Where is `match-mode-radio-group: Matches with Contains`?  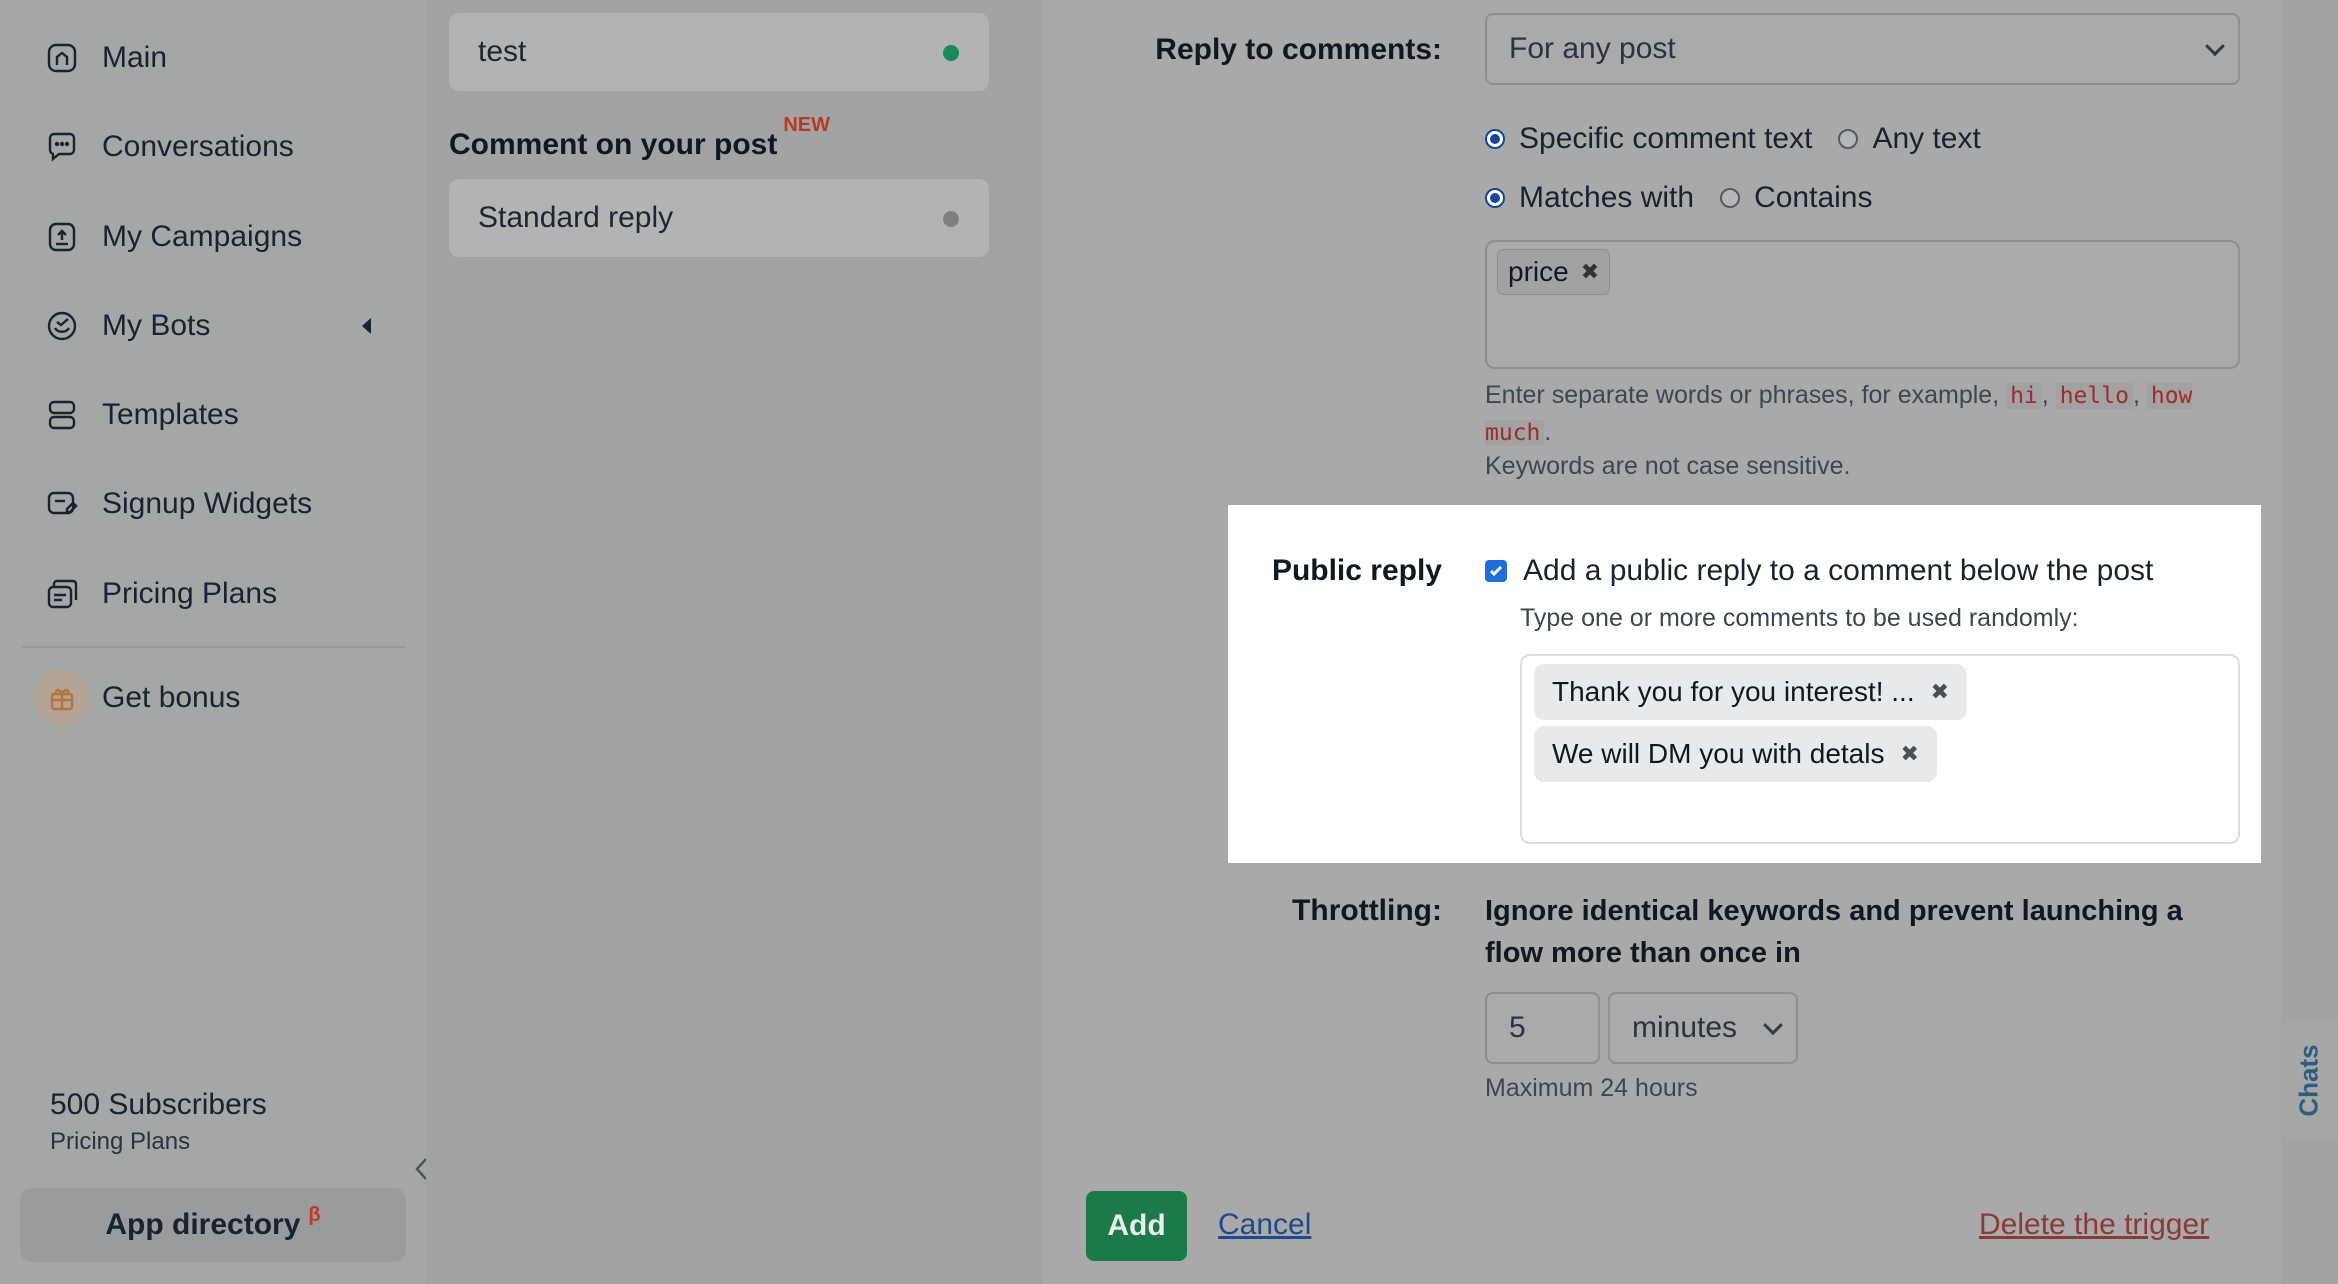 match-mode-radio-group: Matches with Contains is located at coordinates (1691, 198).